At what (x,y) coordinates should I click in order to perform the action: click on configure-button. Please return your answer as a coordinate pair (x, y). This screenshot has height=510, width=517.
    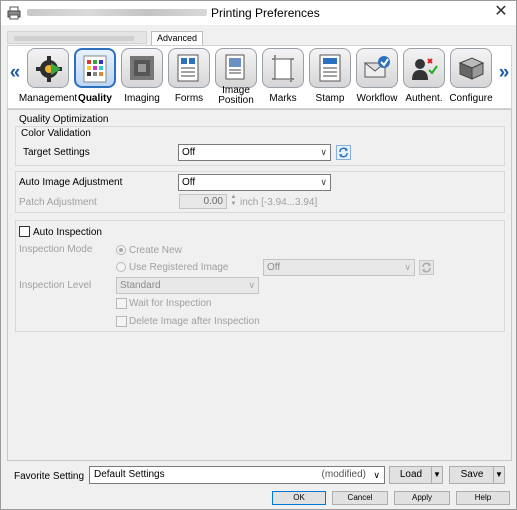
    Looking at the image, I should click on (471, 68).